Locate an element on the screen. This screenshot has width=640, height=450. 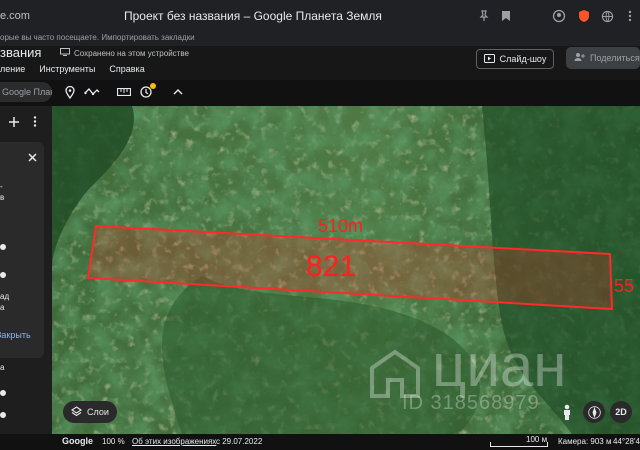
slideshow-label: Слайд-шоу is located at coordinates (523, 59).